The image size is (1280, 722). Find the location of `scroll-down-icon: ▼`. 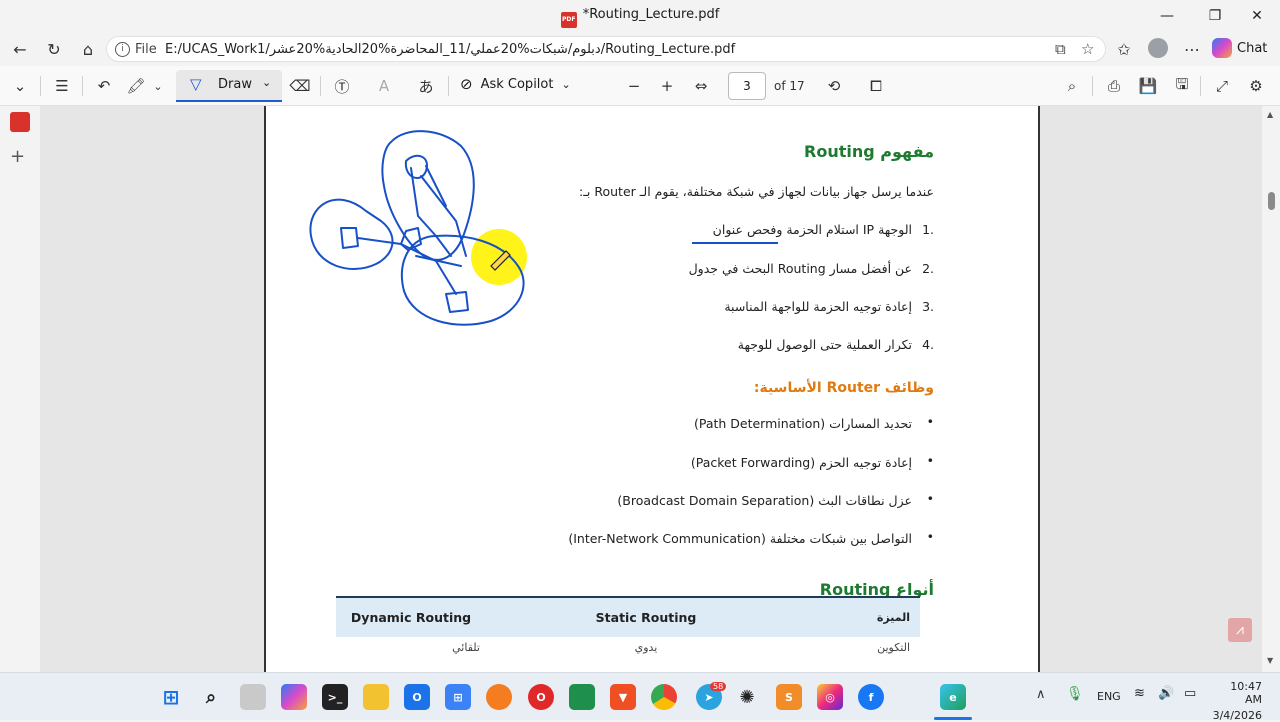

scroll-down-icon: ▼ is located at coordinates (1270, 660).